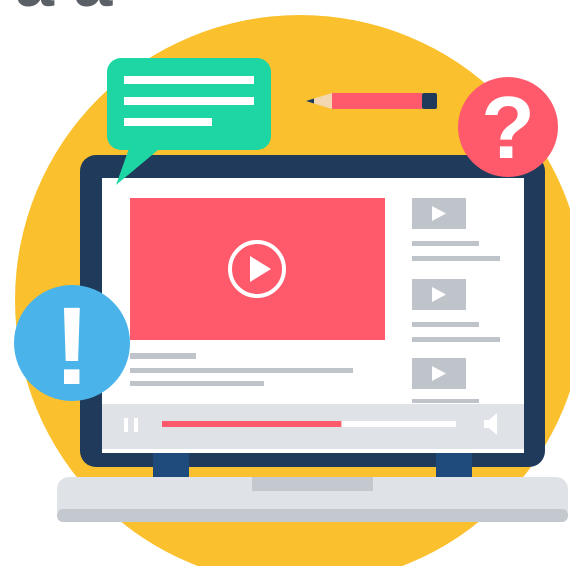 Image resolution: width=570 pixels, height=566 pixels. I want to click on pencil-icon, so click(371, 101).